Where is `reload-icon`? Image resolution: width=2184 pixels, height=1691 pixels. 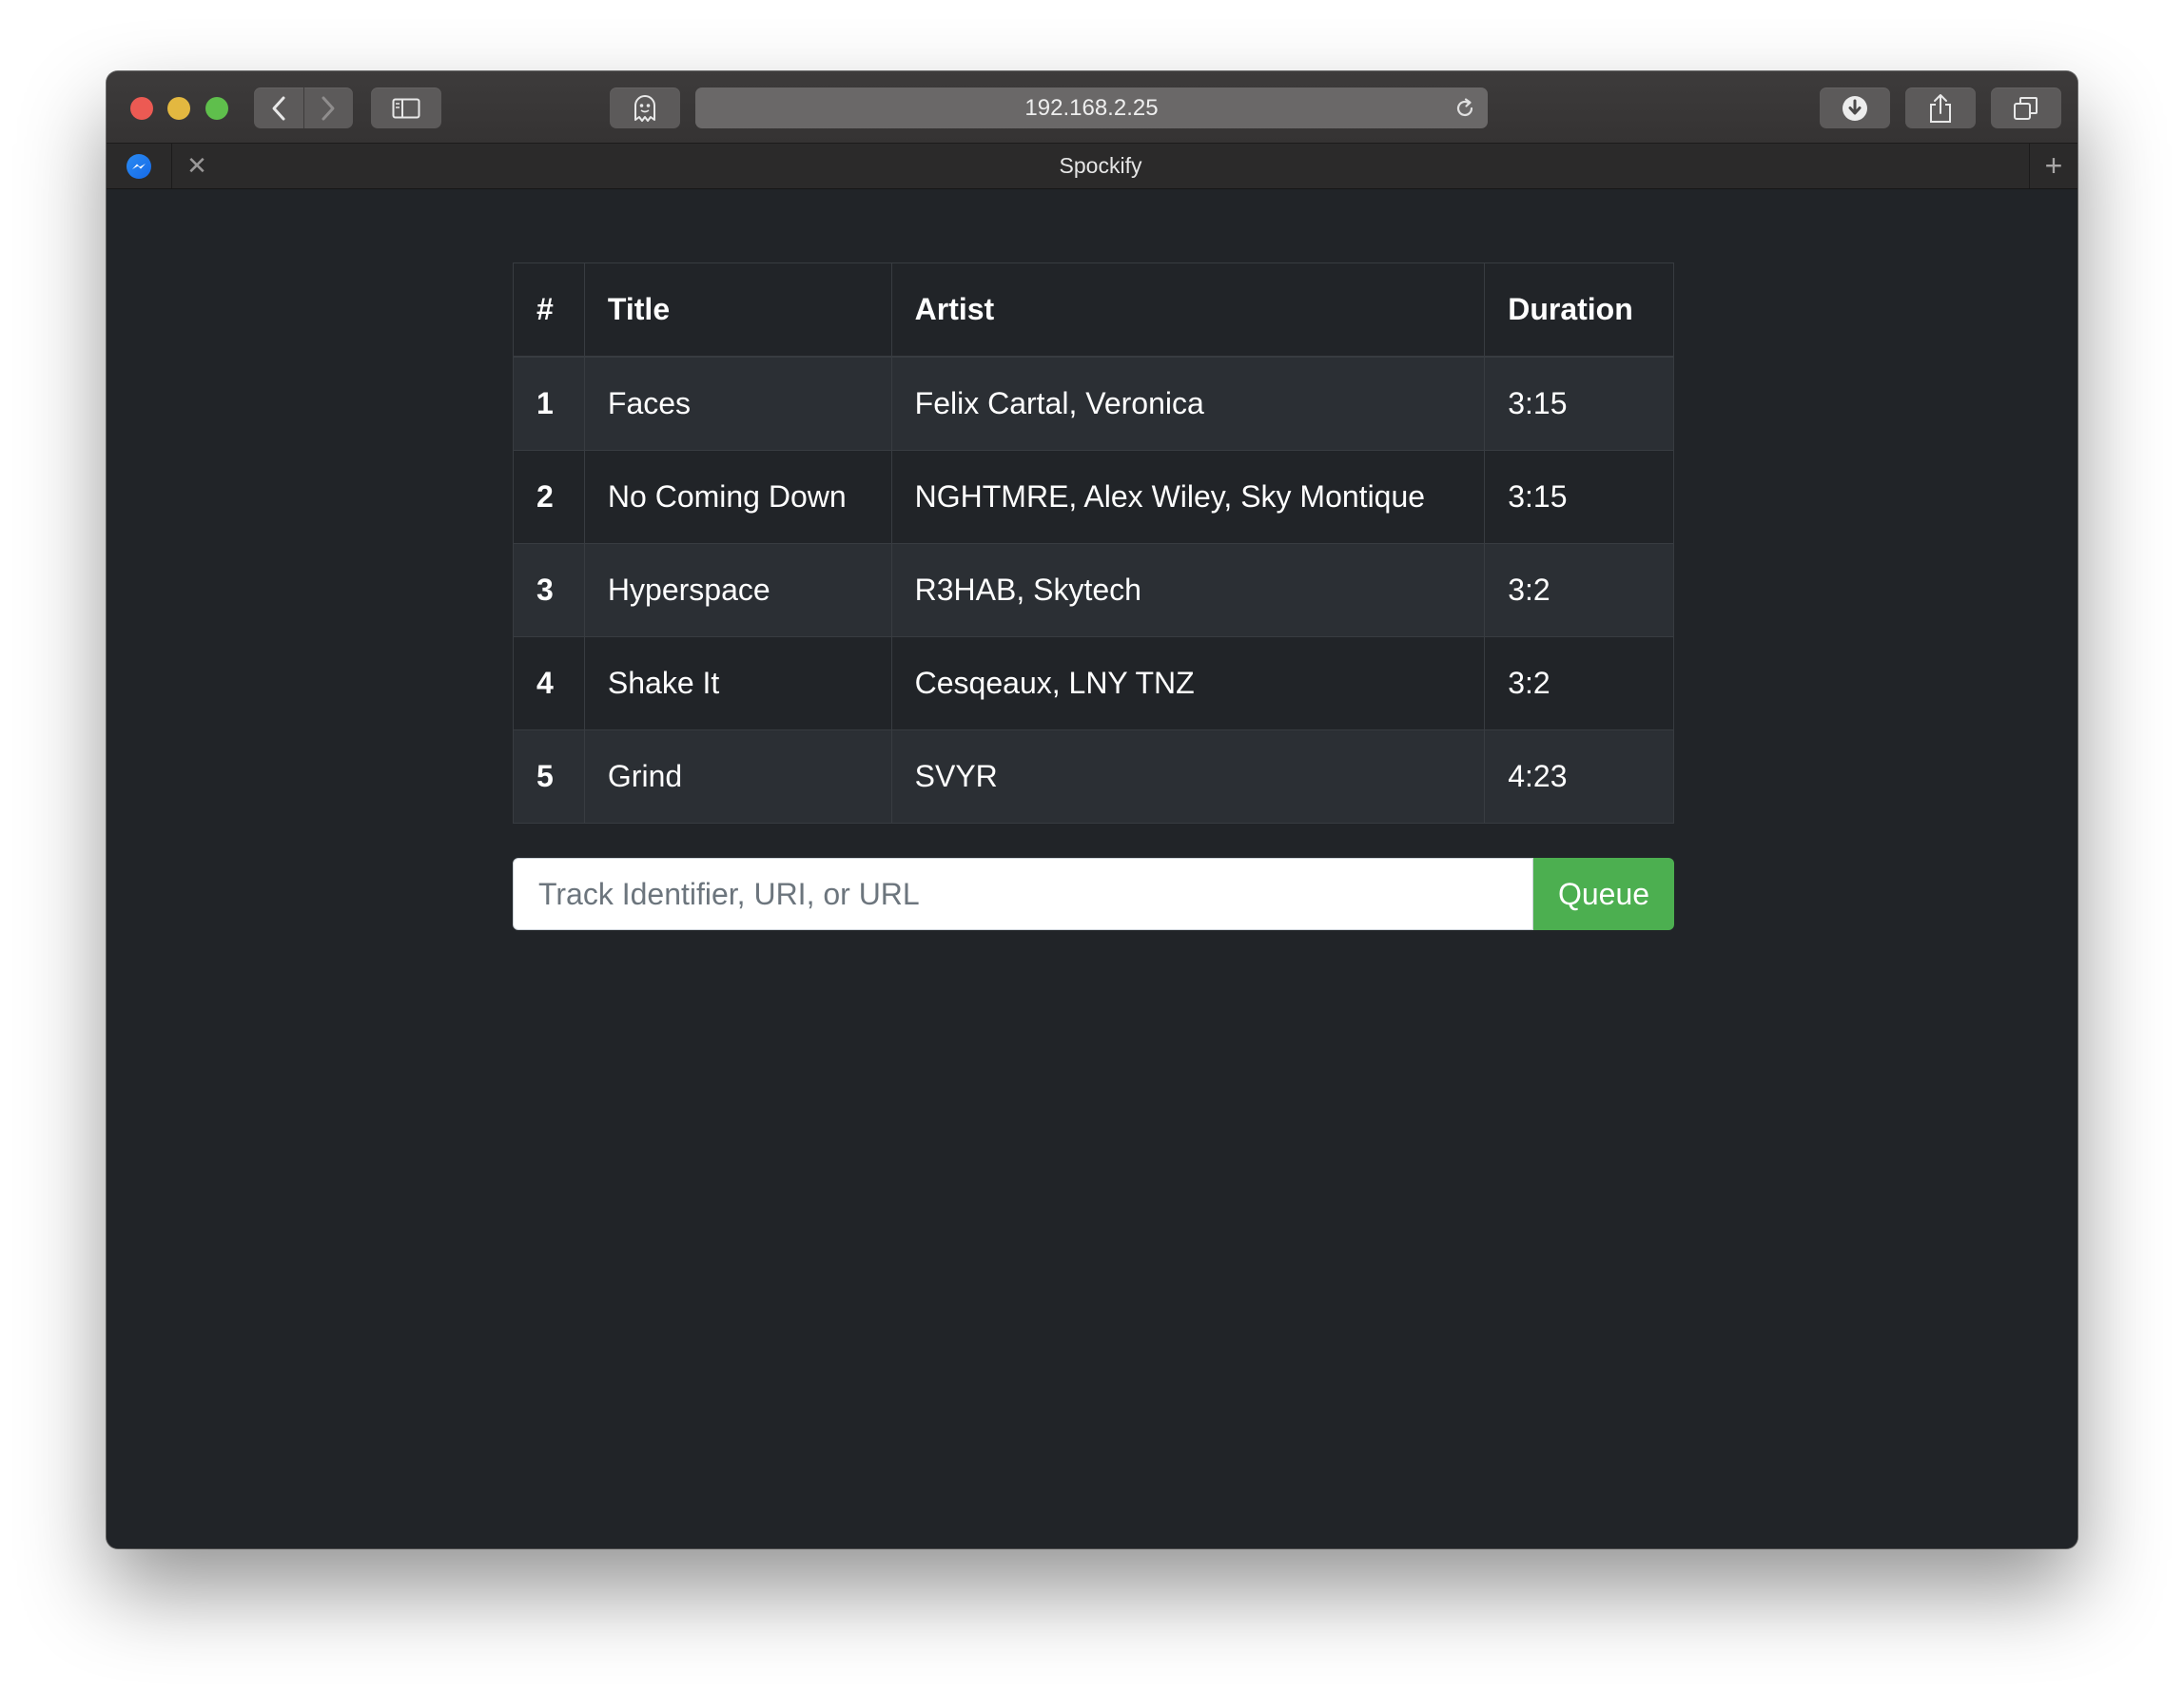 reload-icon is located at coordinates (1464, 108).